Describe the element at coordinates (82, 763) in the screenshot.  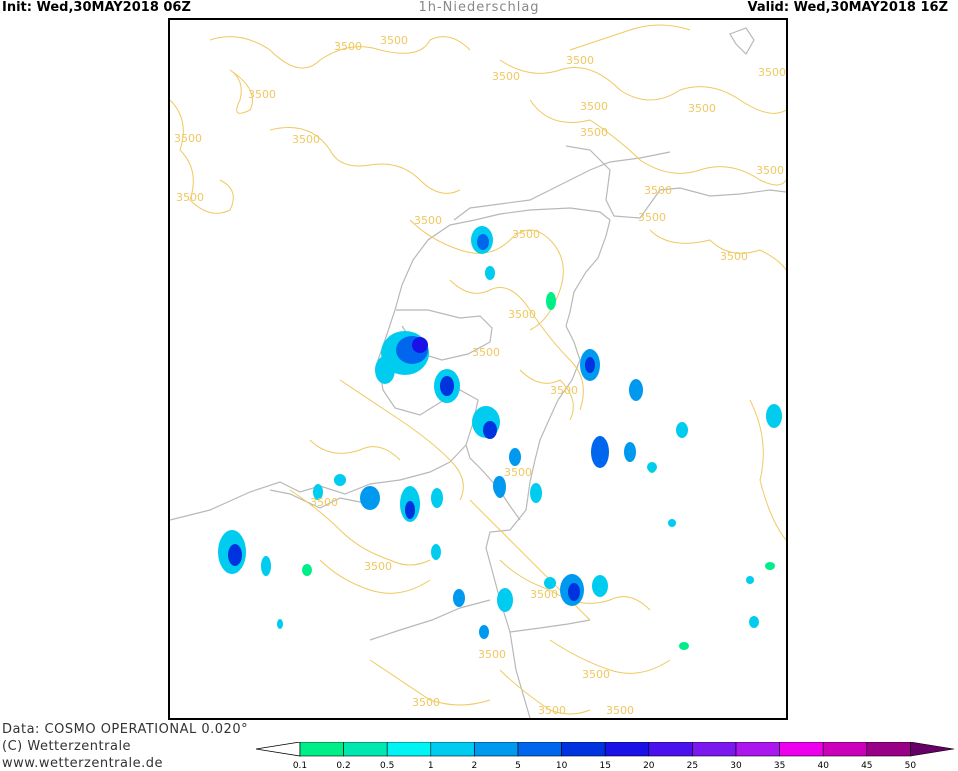
I see `website-link: www.wetterzentrale.de` at that location.